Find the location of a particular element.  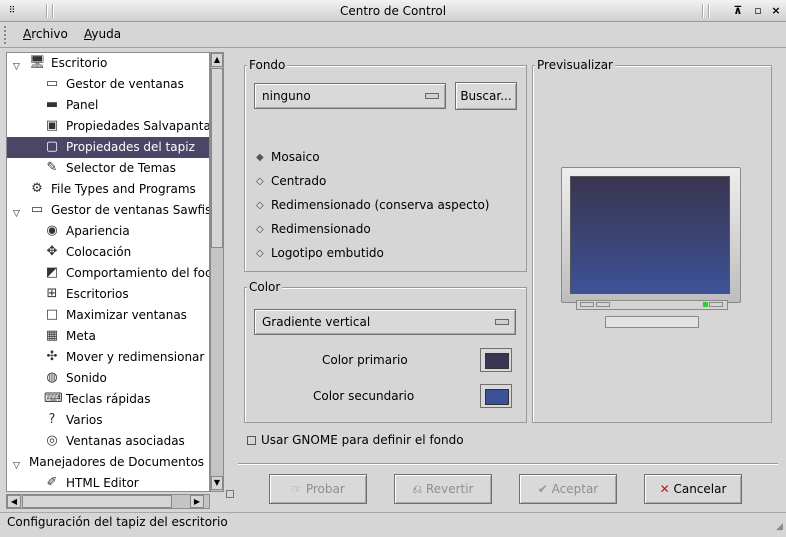

fondo-frame-label: Fondo is located at coordinates (267, 65).